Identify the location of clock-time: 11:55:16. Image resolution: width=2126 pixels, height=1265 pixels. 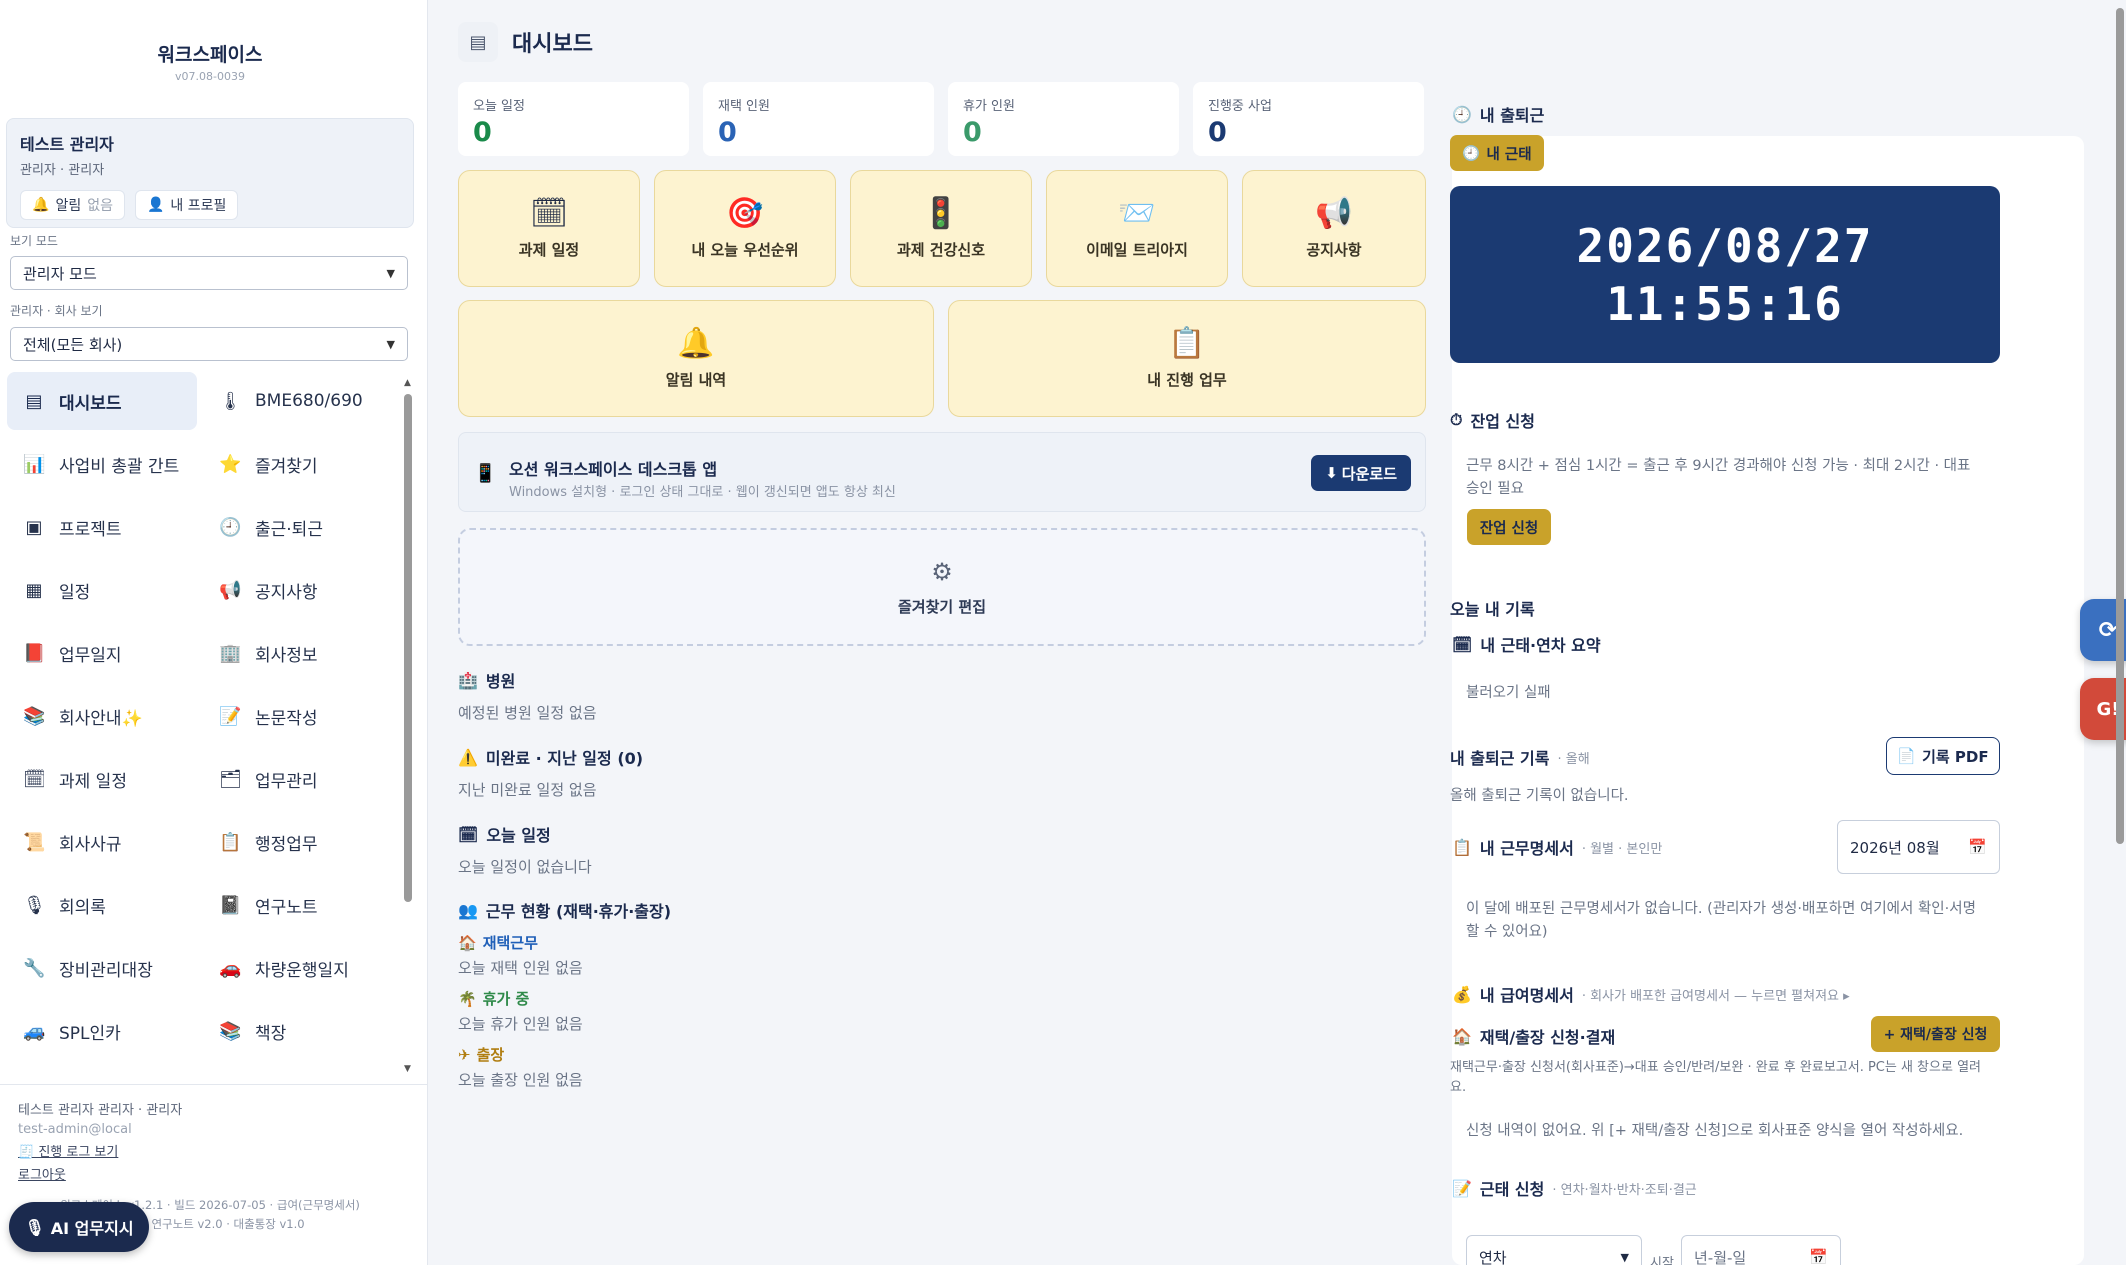
(1725, 303).